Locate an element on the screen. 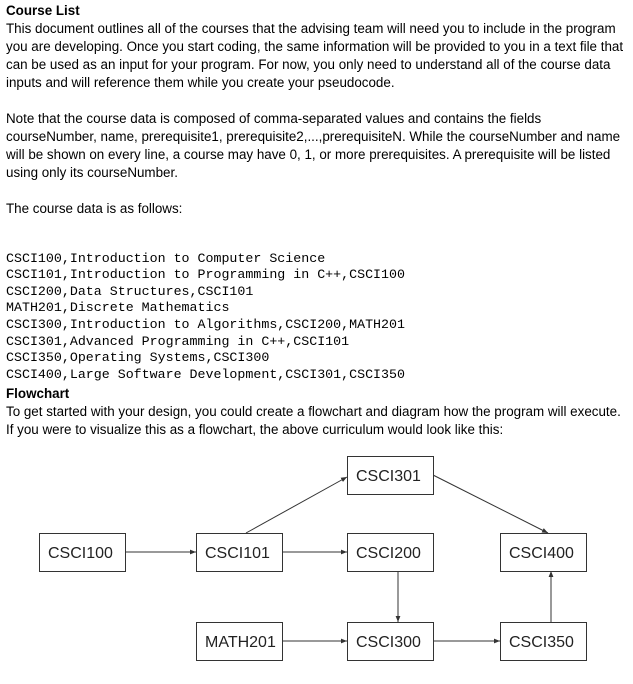 This screenshot has height=684, width=633. node-label: CSCI400 is located at coordinates (541, 553).